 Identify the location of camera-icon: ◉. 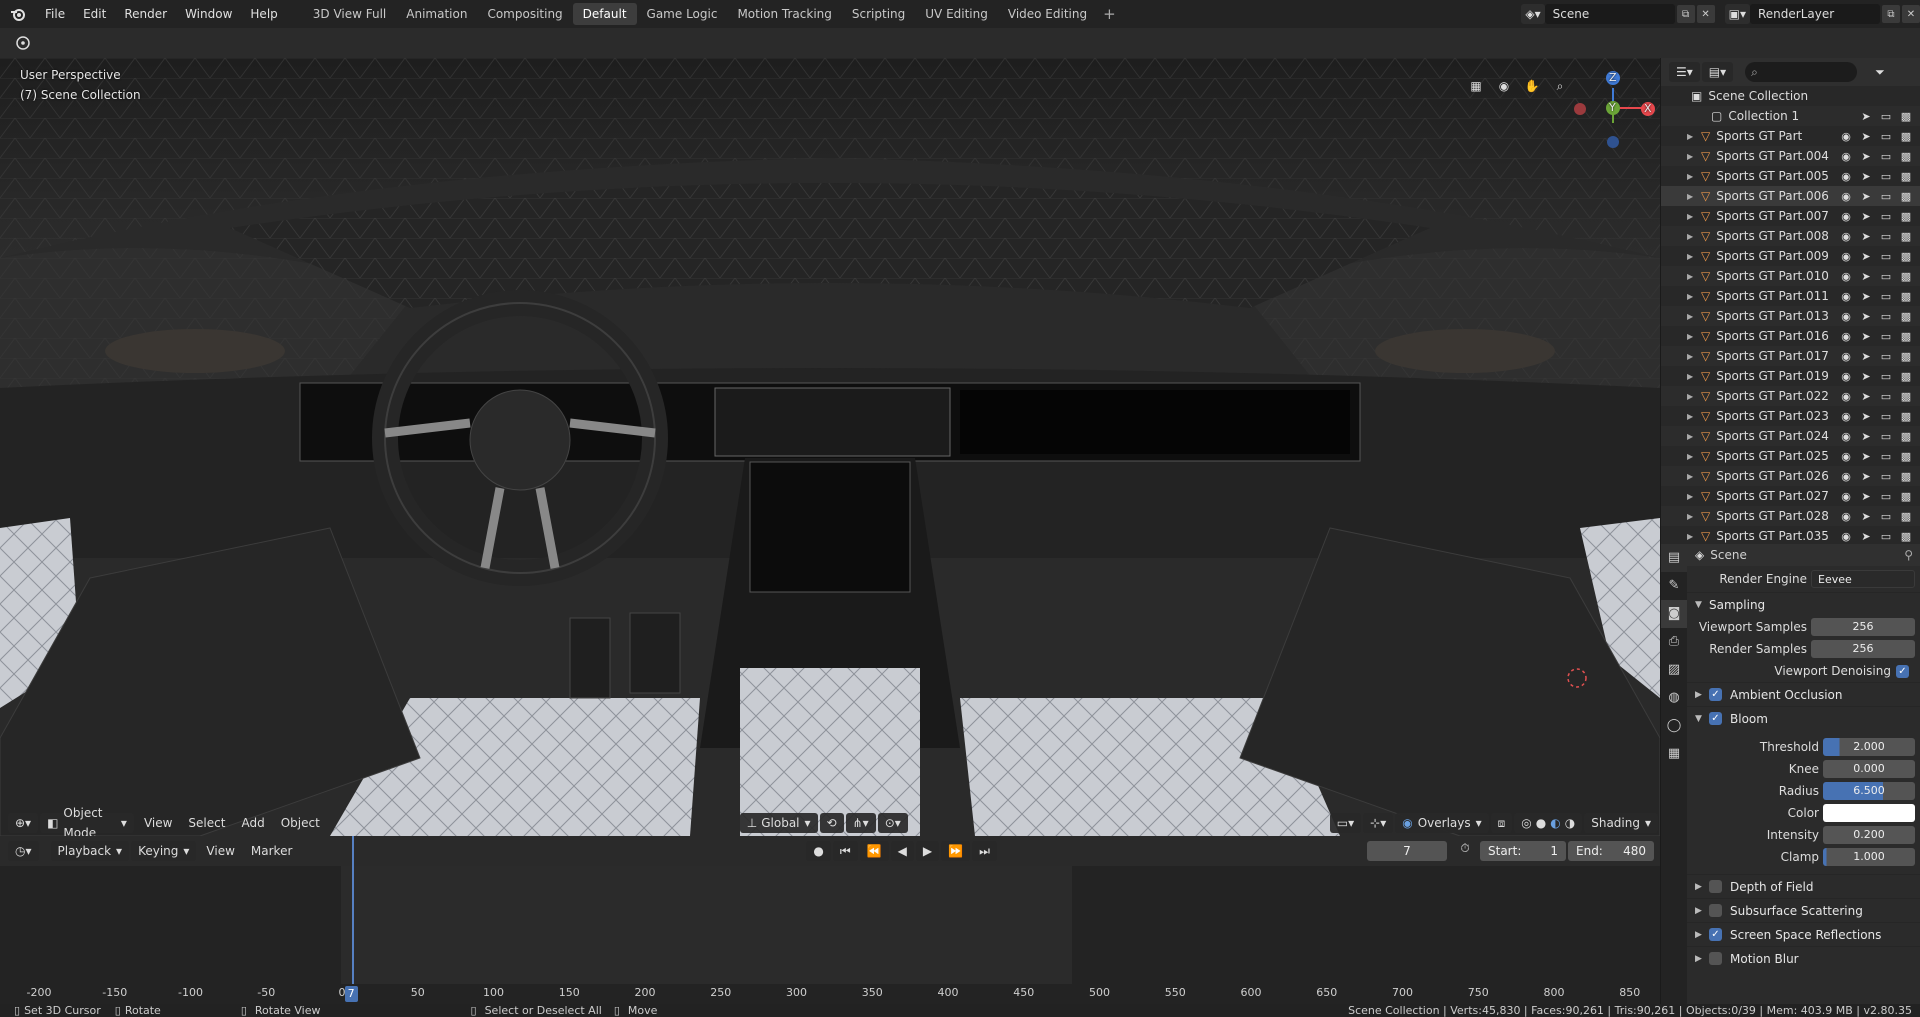
(1504, 86).